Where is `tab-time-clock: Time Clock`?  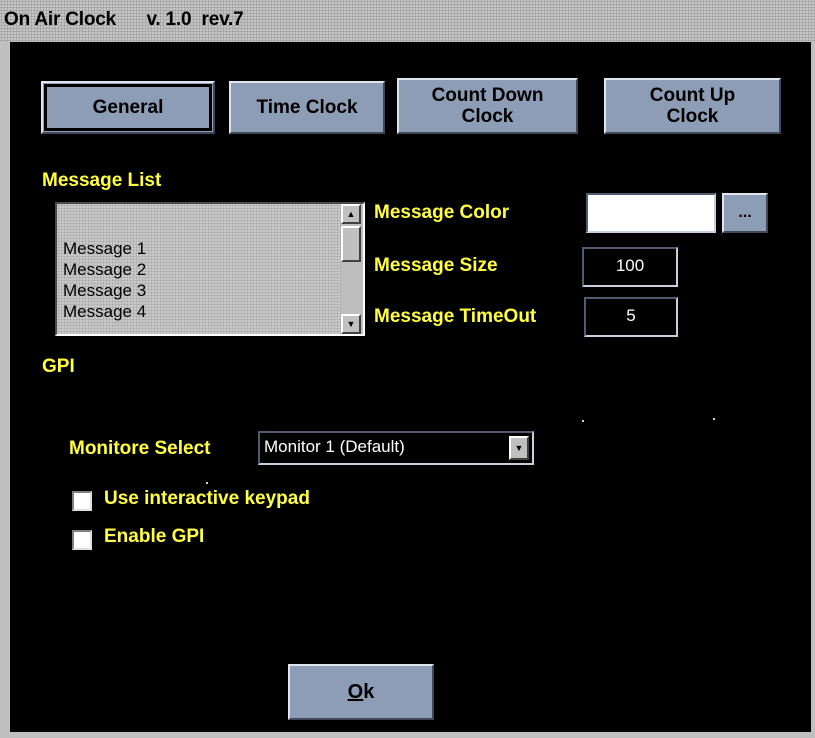
tab-time-clock: Time Clock is located at coordinates (307, 107).